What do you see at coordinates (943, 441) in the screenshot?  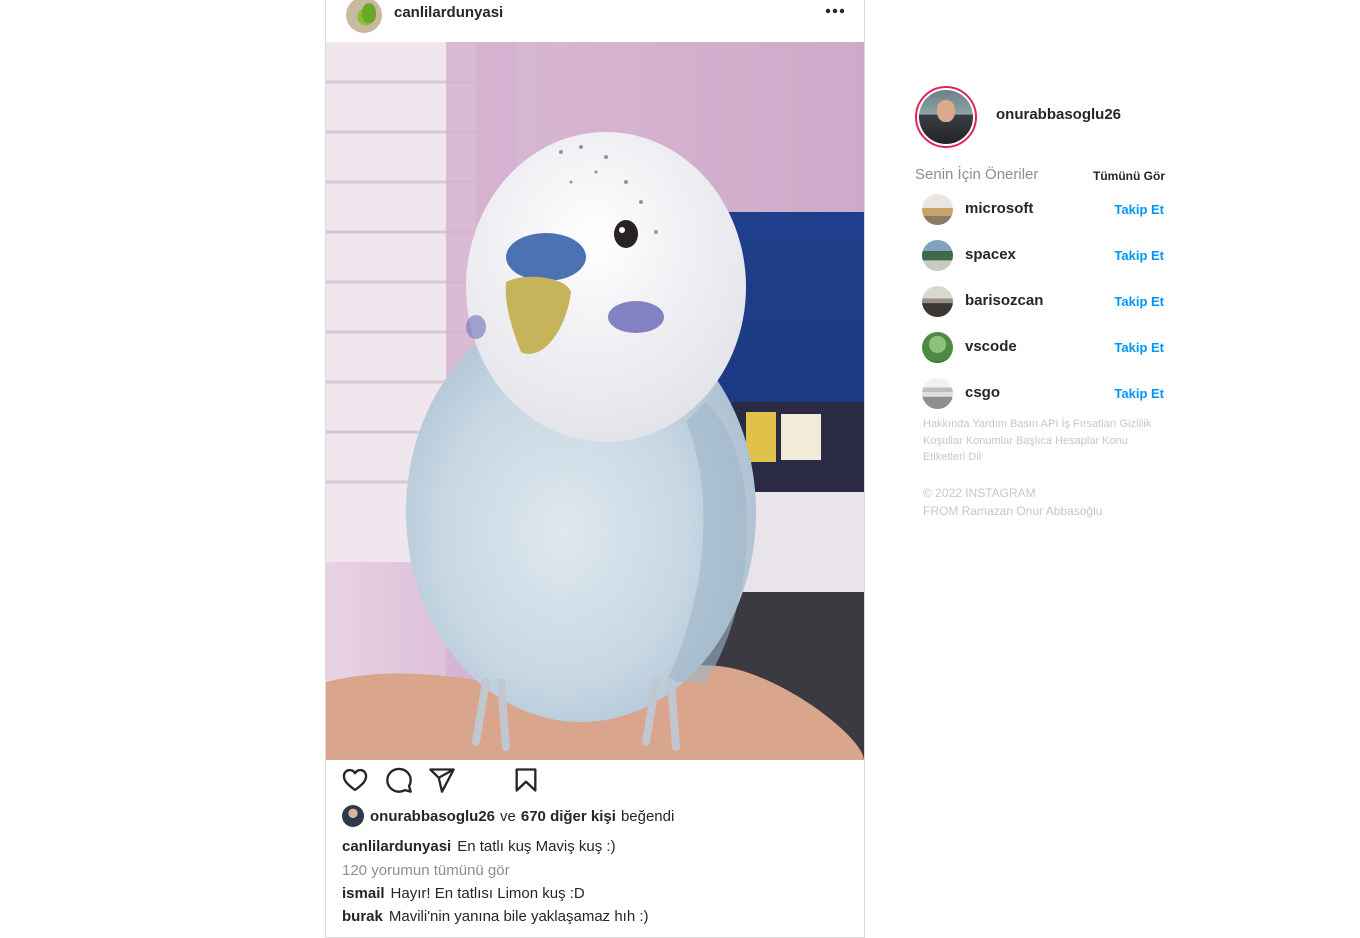 I see `footer-link: Koşullar` at bounding box center [943, 441].